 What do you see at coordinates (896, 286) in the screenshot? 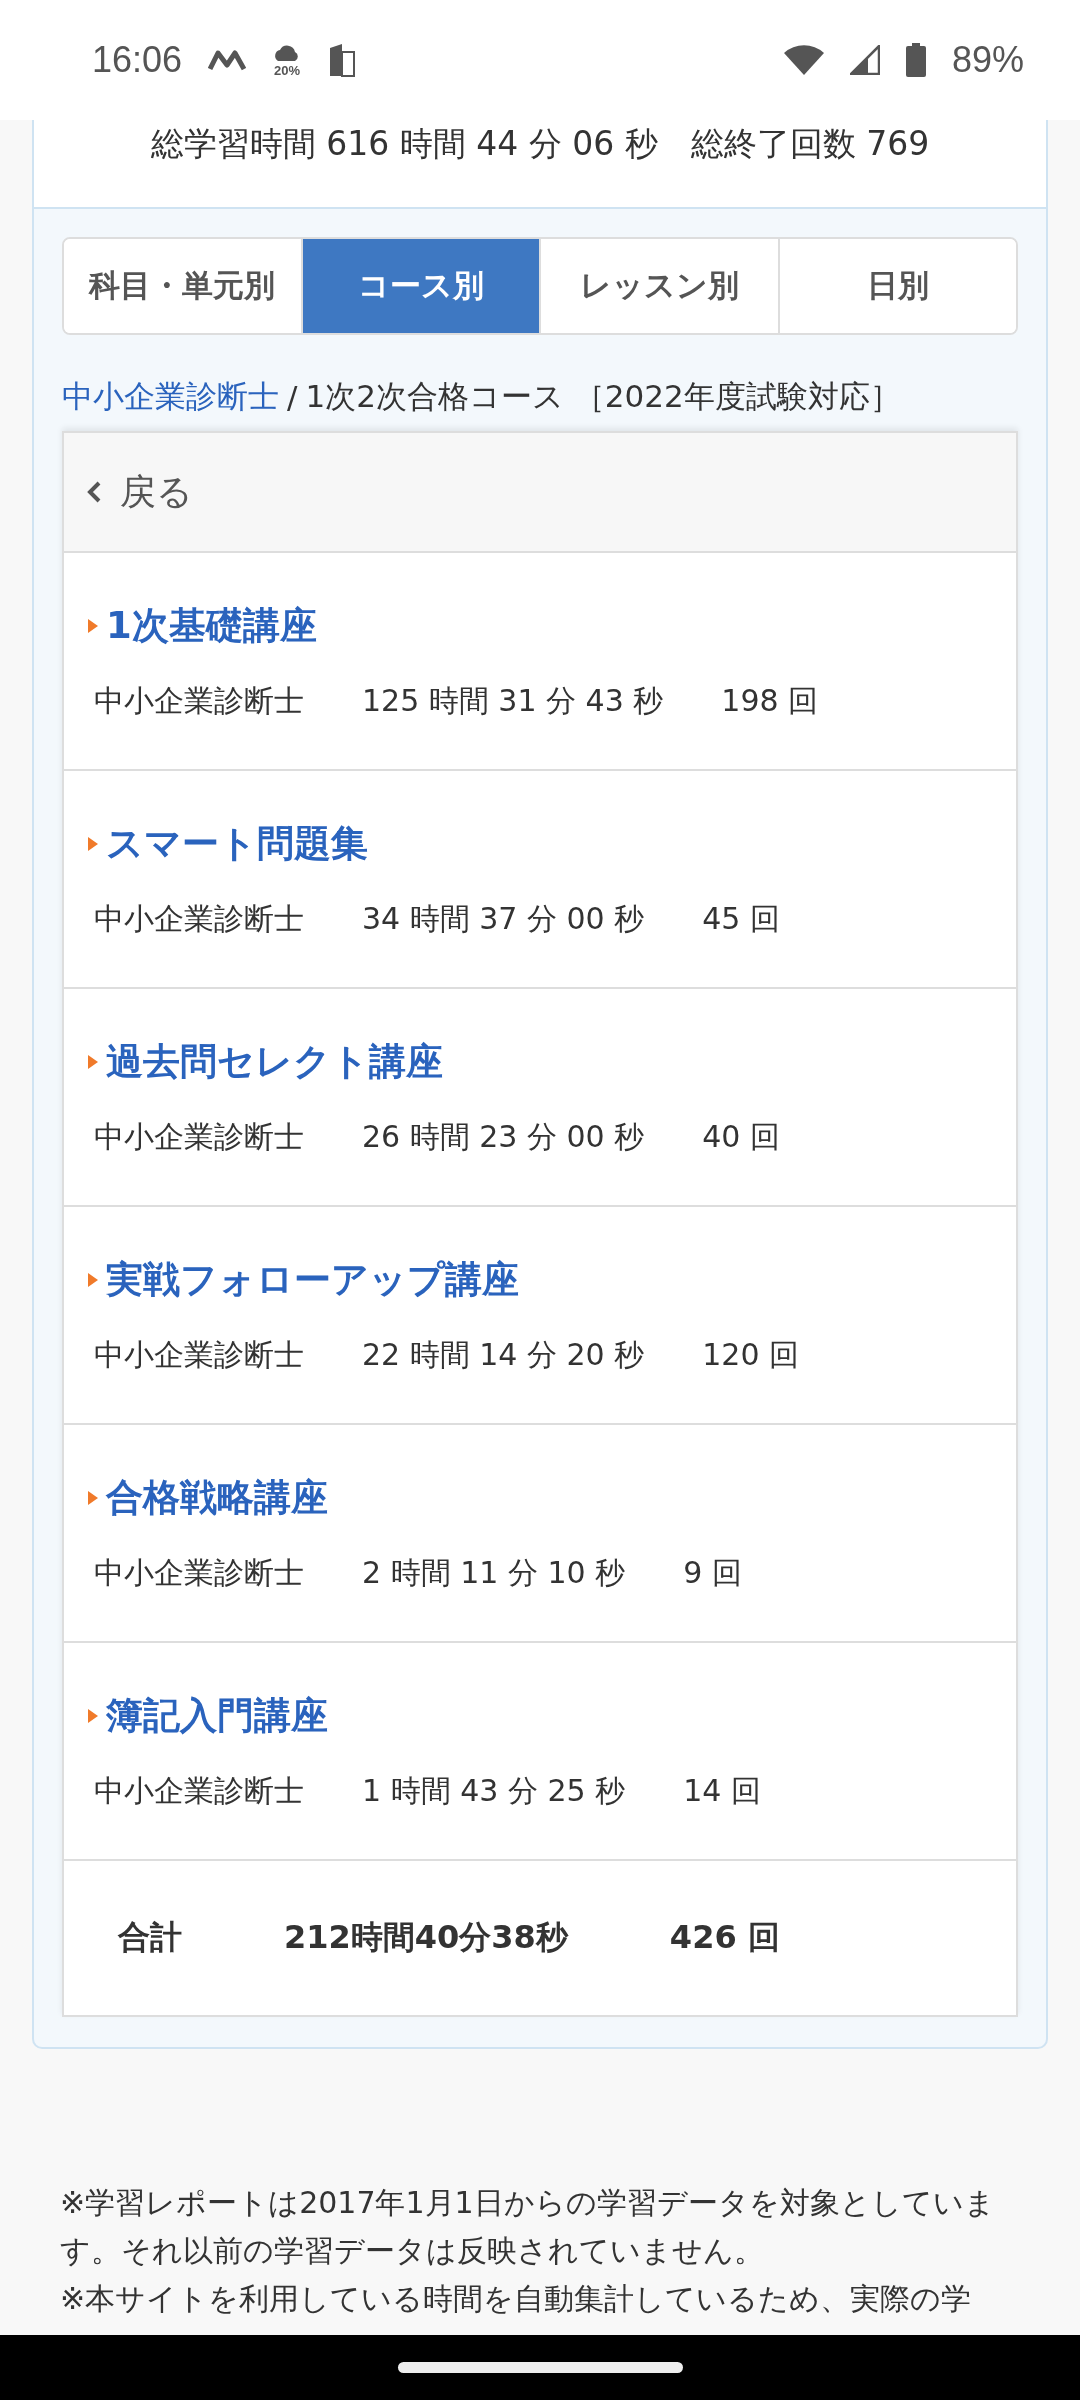
I see `tab: 日別` at bounding box center [896, 286].